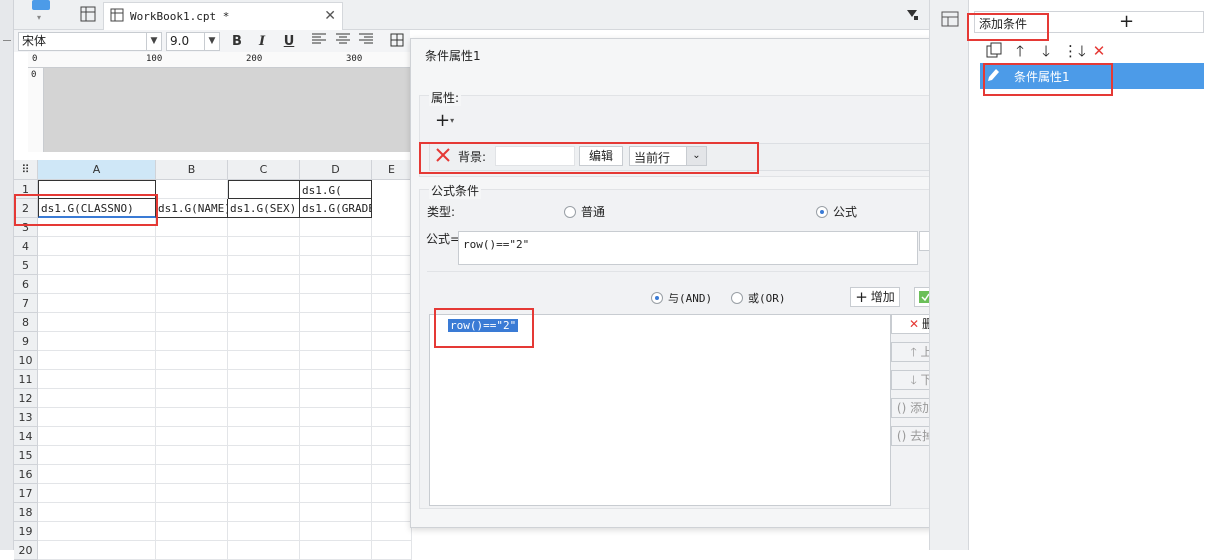 This screenshot has width=1213, height=560. Describe the element at coordinates (192, 170) in the screenshot. I see `column-header: B` at that location.